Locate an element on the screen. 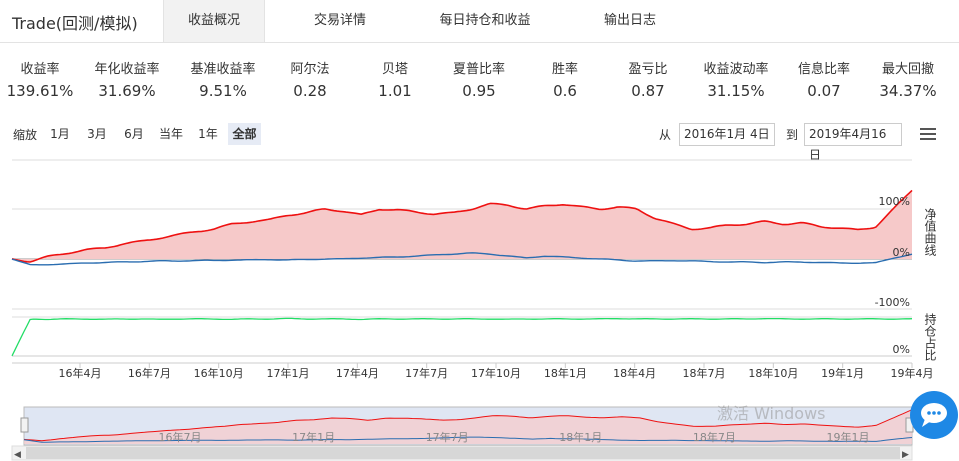 This screenshot has width=959, height=461. x-tick-label: 17年4月 is located at coordinates (357, 373).